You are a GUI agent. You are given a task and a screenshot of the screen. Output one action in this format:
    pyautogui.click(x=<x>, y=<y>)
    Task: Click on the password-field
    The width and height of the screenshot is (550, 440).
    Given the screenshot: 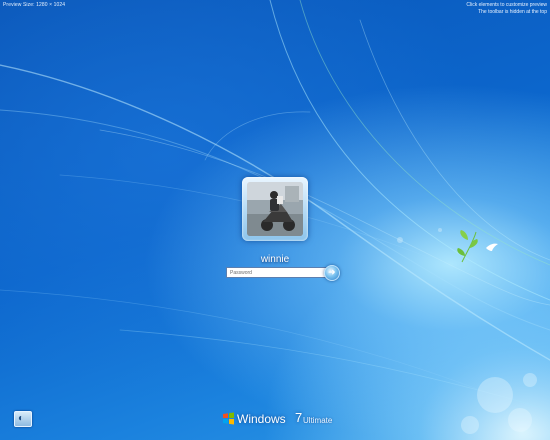 What is the action you would take?
    pyautogui.click(x=277, y=272)
    